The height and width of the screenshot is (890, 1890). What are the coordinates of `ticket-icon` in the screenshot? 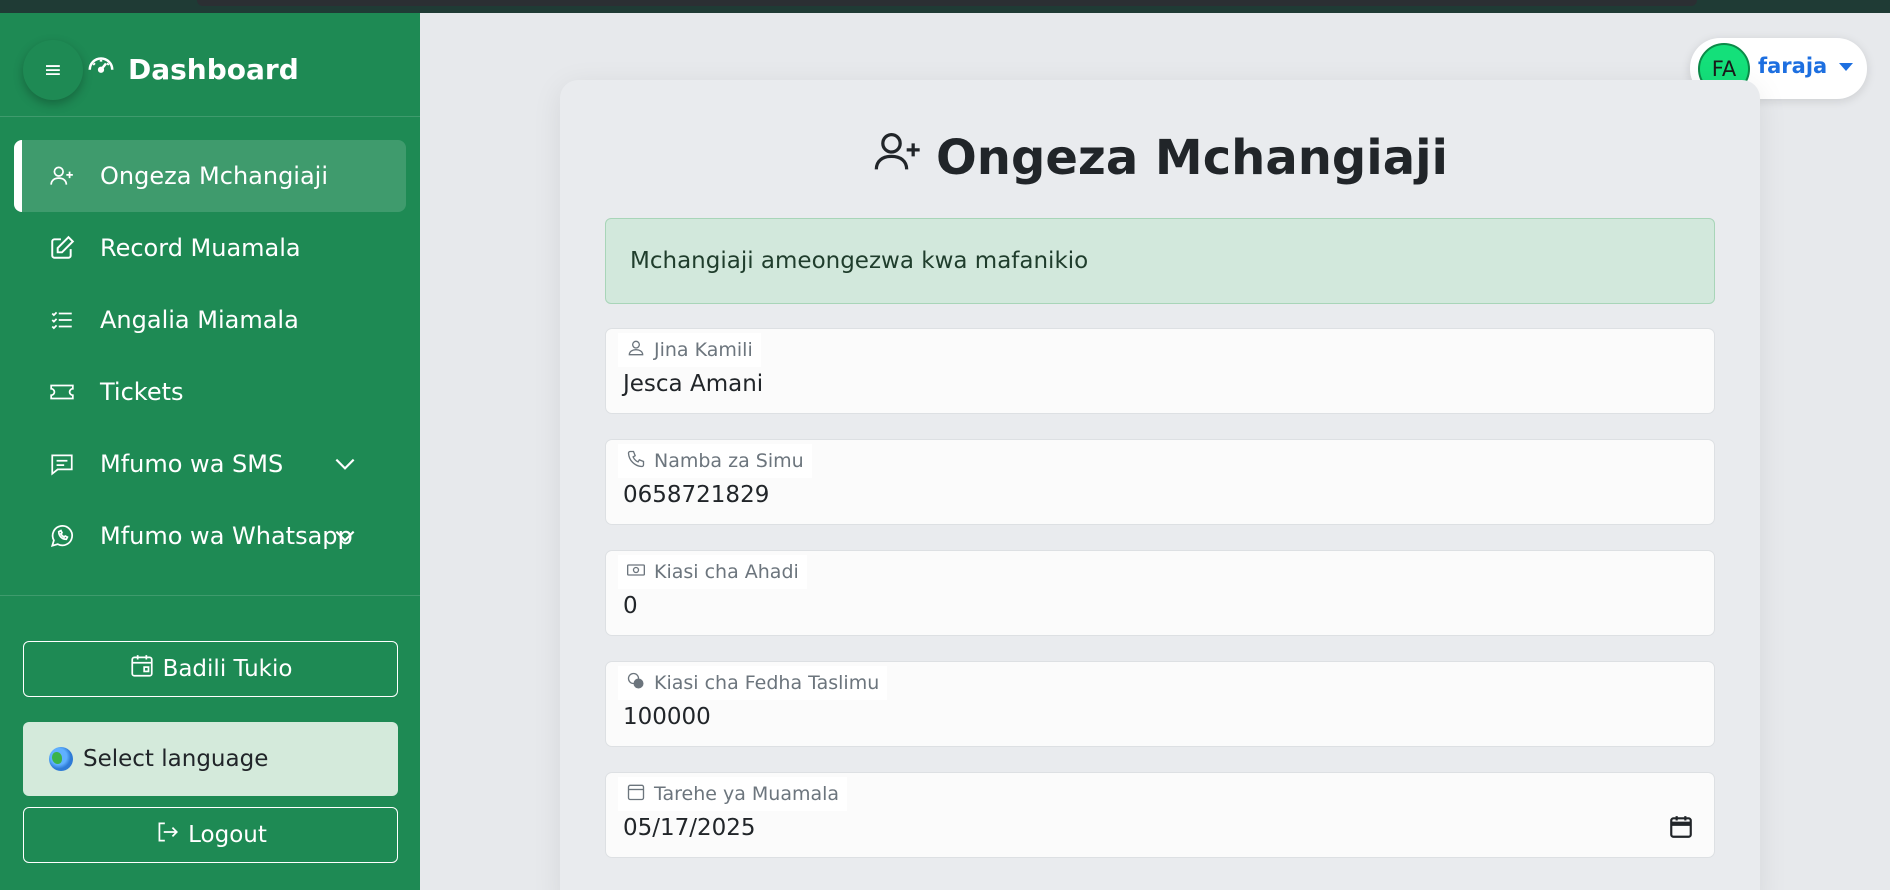 It's located at (62, 392).